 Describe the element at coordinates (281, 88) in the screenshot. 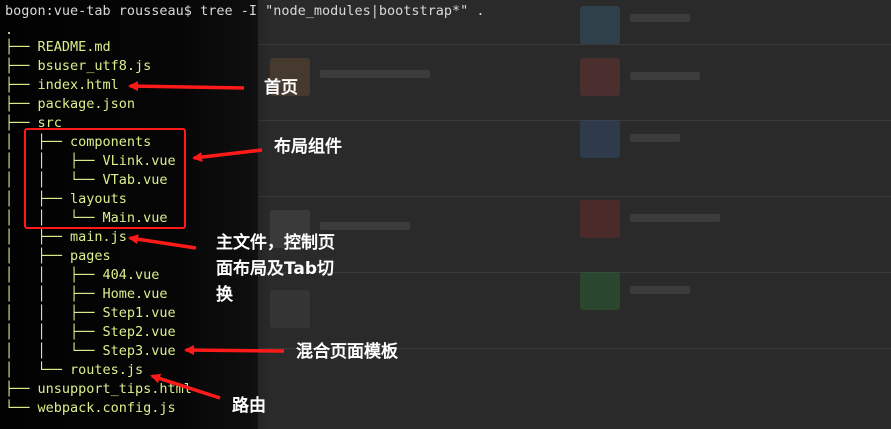

I see `label-home: 首页` at that location.